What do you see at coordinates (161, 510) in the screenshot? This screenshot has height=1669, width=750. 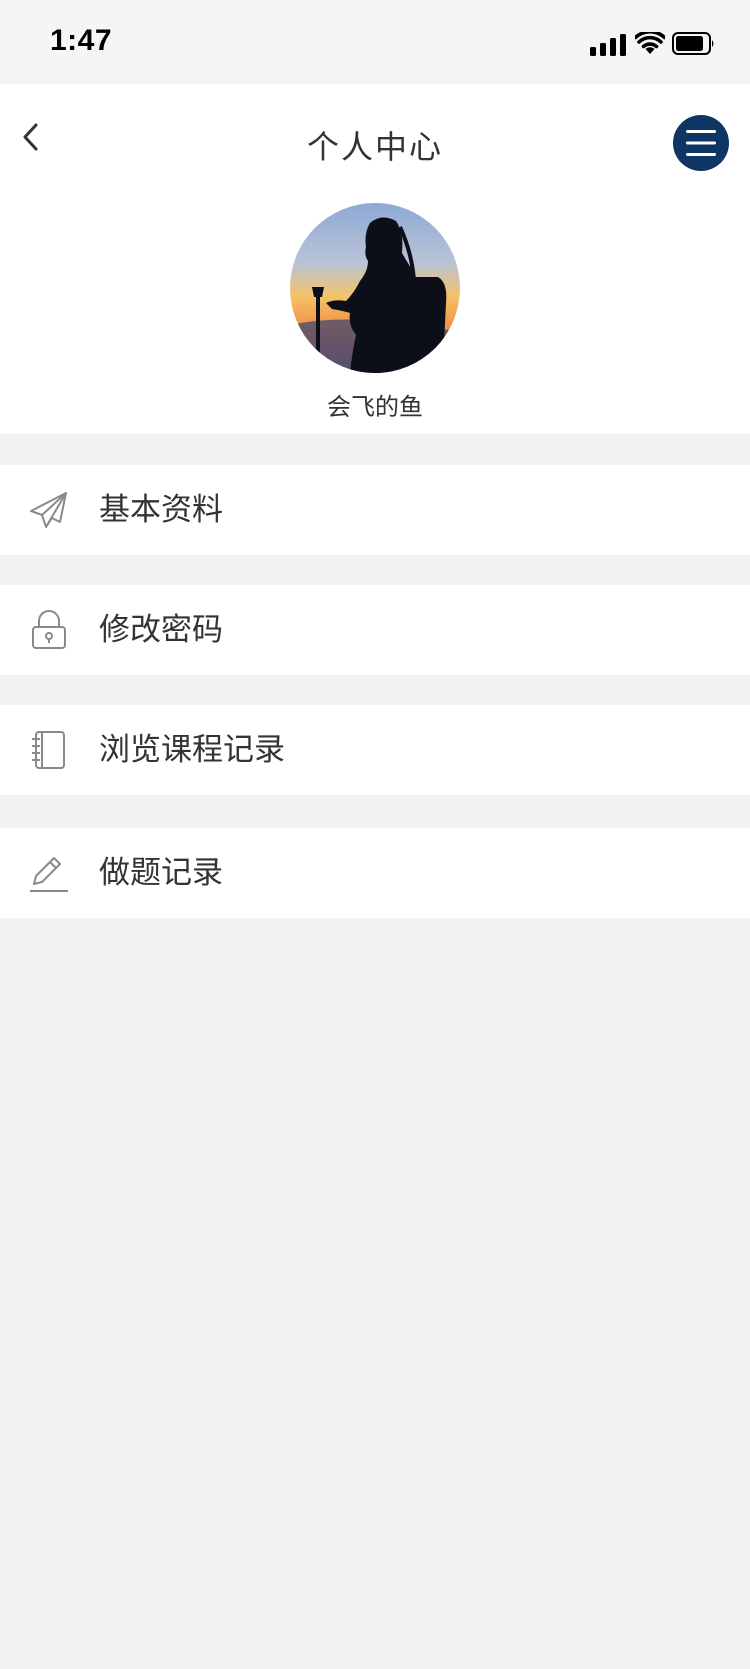 I see `menu-item-label: 基本资料` at bounding box center [161, 510].